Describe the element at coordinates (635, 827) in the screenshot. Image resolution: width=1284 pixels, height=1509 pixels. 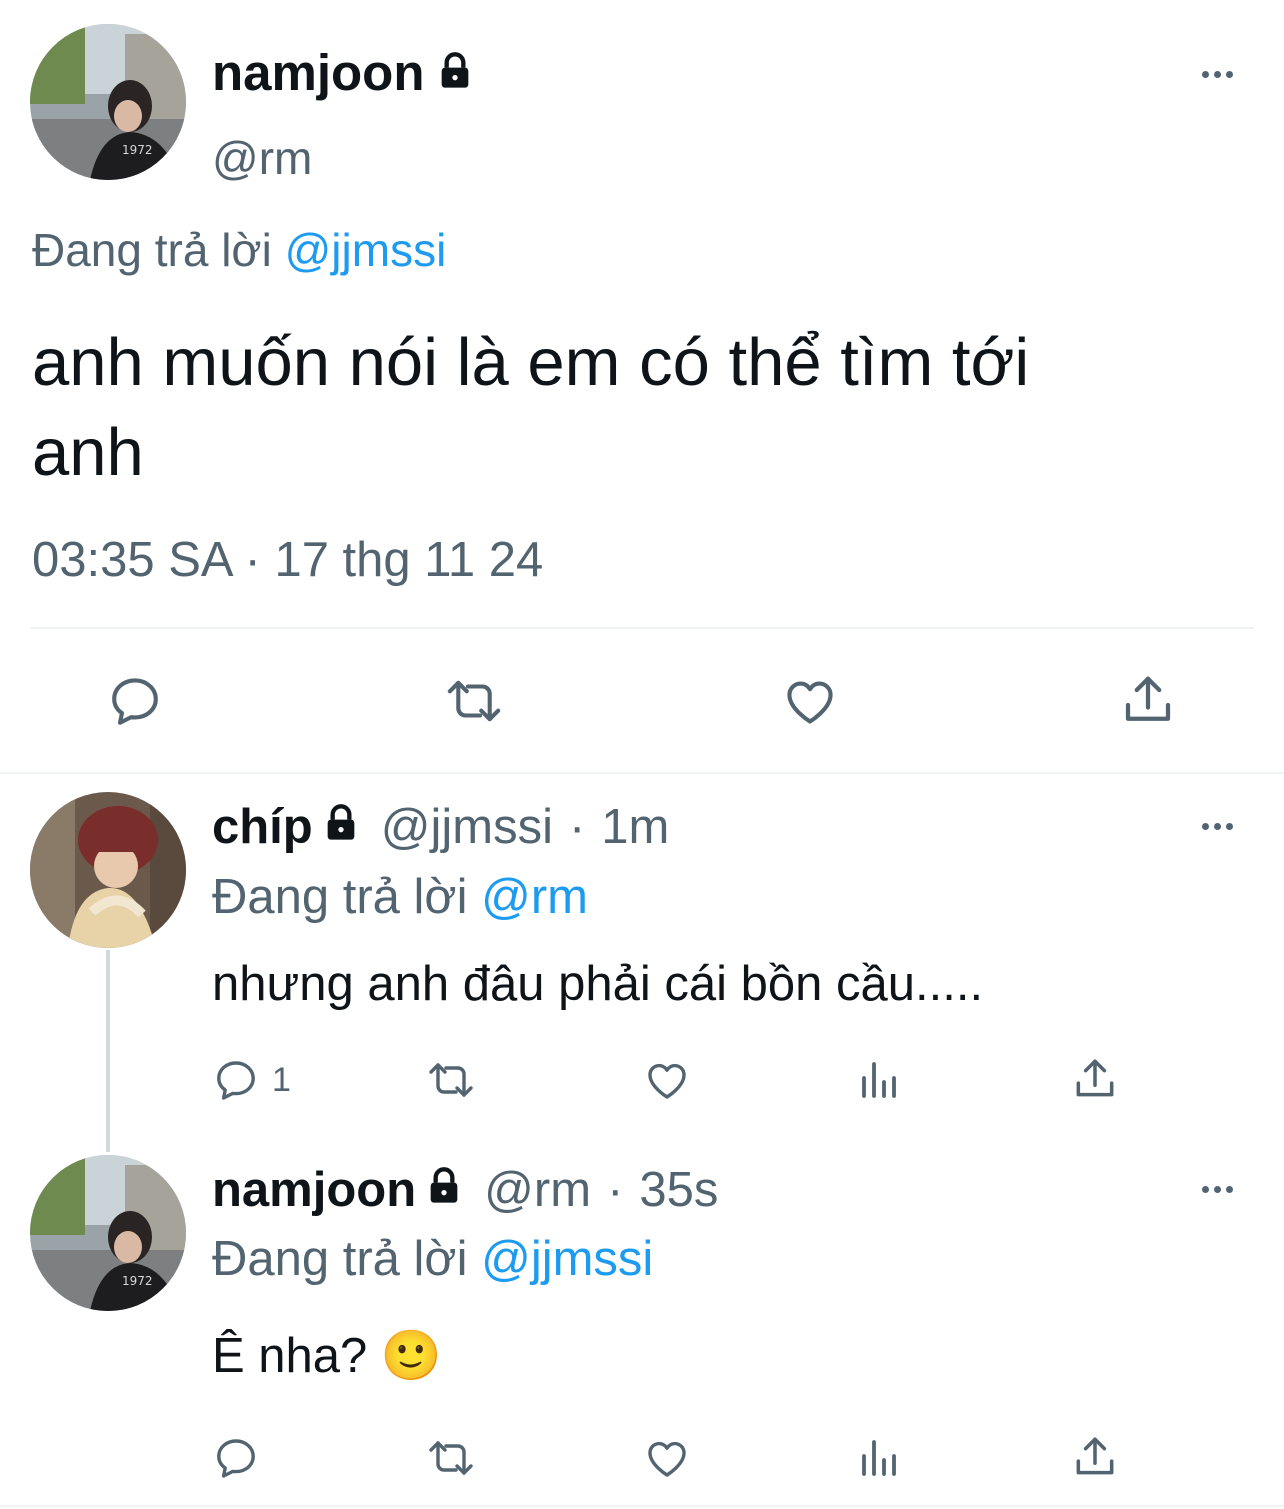
I see `tweet-time: 1m` at that location.